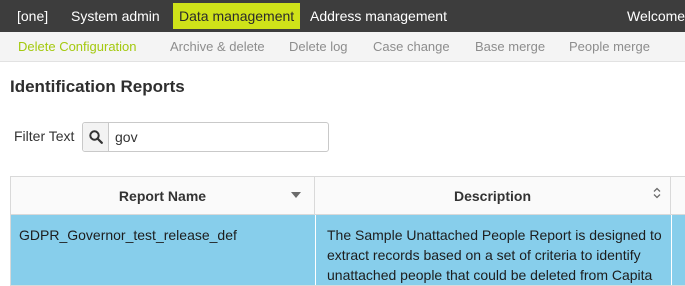  Describe the element at coordinates (609, 46) in the screenshot. I see `subnav-people-merge: People merge` at that location.